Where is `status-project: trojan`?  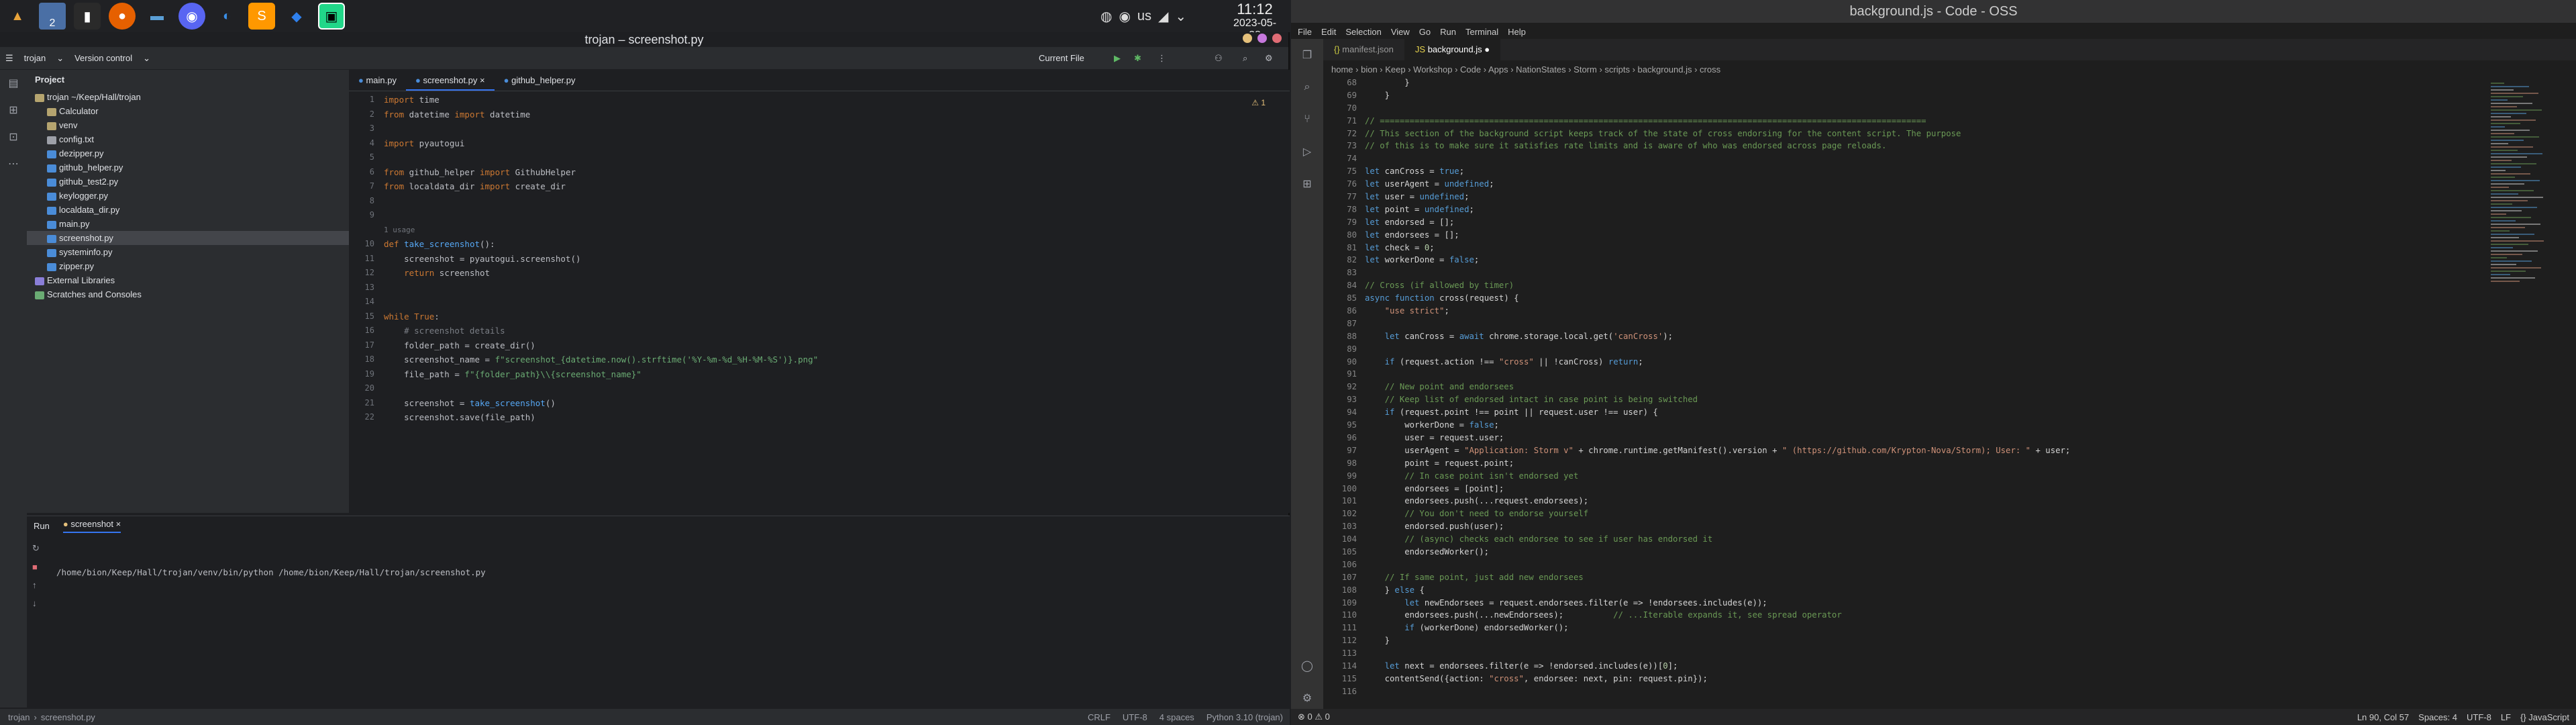
status-project: trojan is located at coordinates (19, 717).